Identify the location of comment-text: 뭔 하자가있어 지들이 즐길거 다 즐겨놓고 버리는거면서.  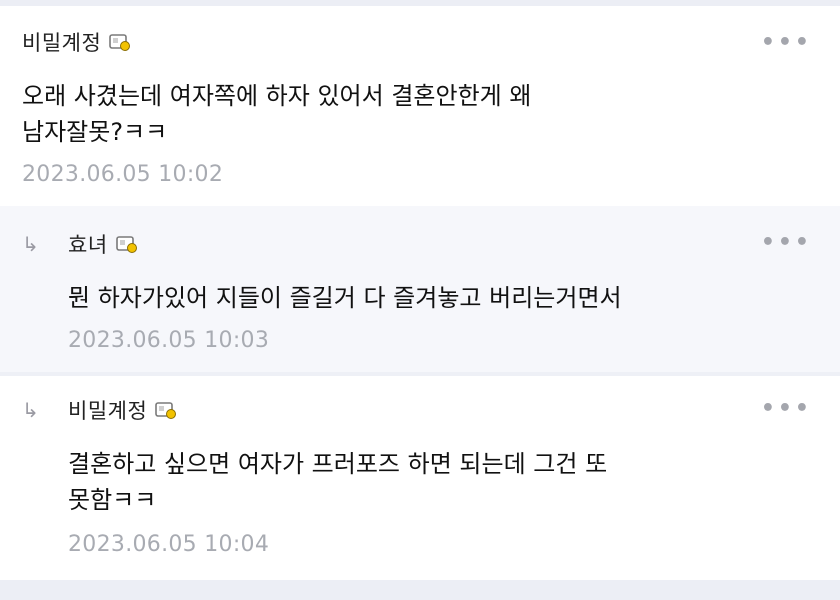
(345, 298).